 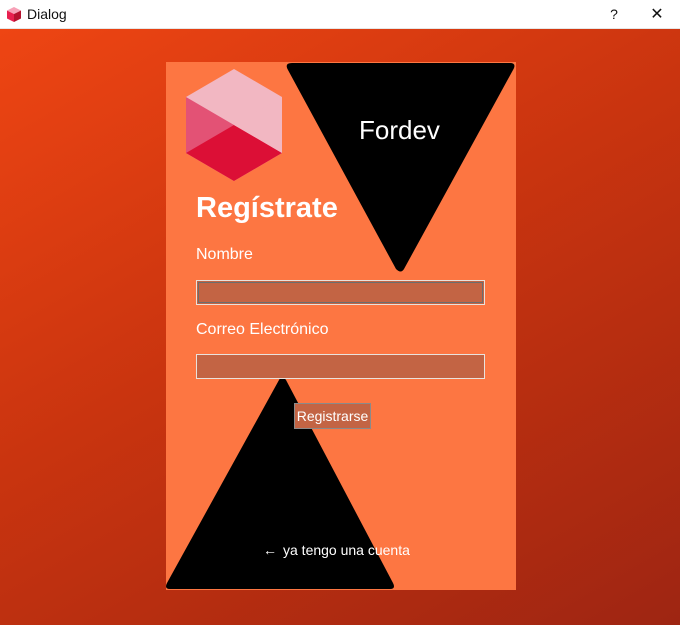 What do you see at coordinates (657, 14) in the screenshot?
I see `close-button: ✕` at bounding box center [657, 14].